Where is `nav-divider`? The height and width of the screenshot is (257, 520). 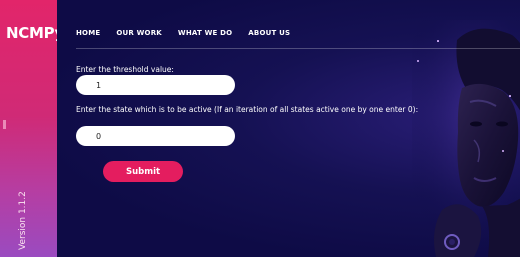
nav-divider is located at coordinates (298, 48).